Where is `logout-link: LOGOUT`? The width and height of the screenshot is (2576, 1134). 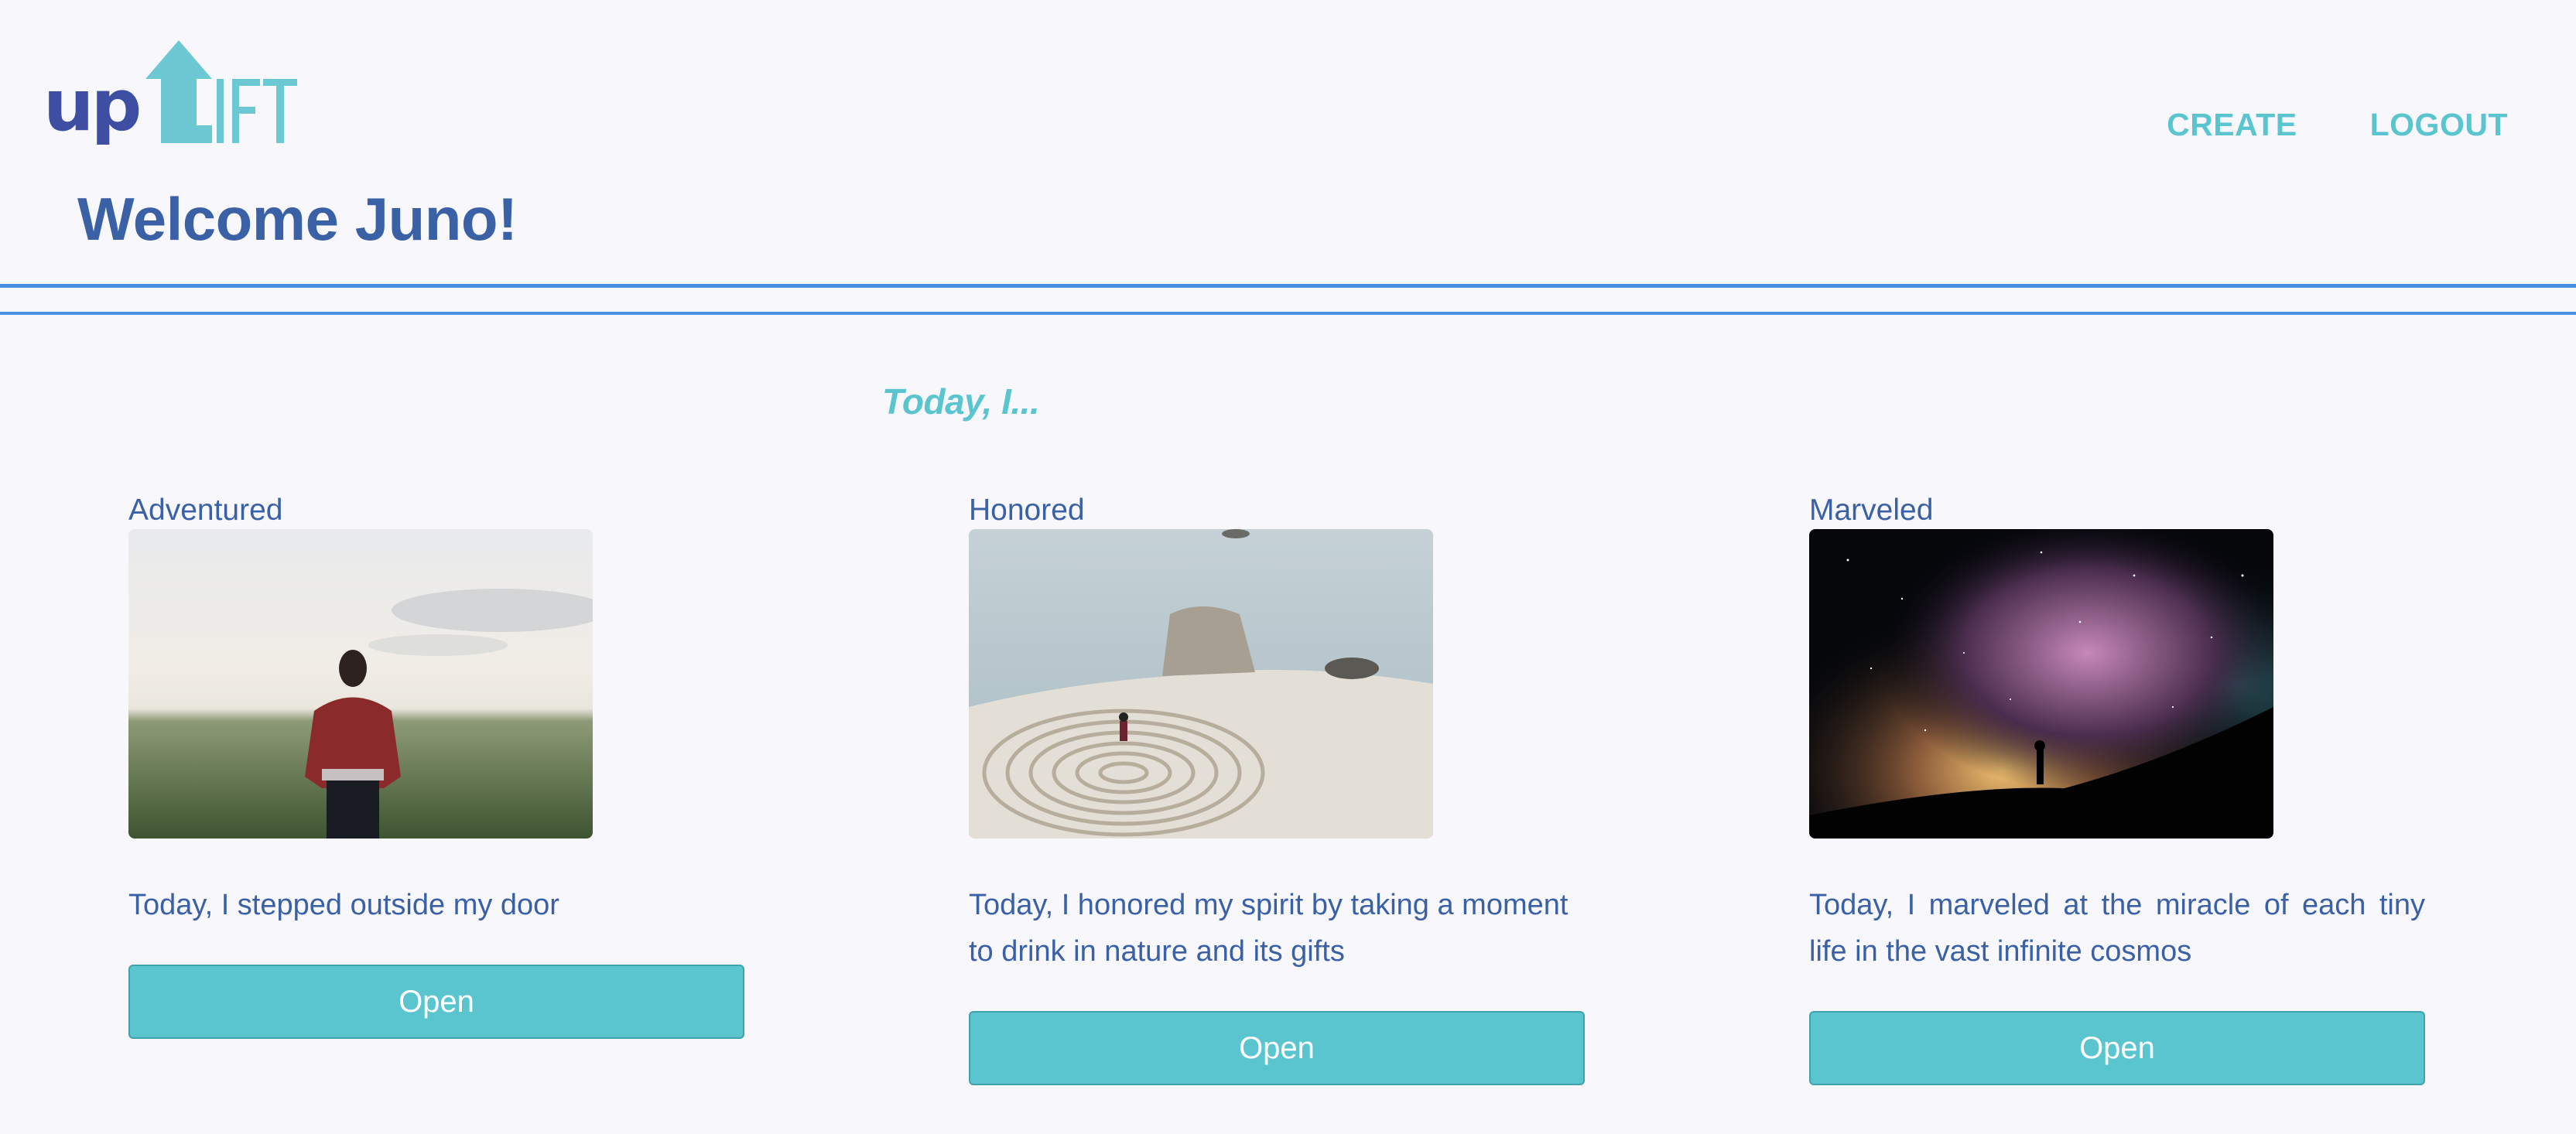
logout-link: LOGOUT is located at coordinates (2439, 125).